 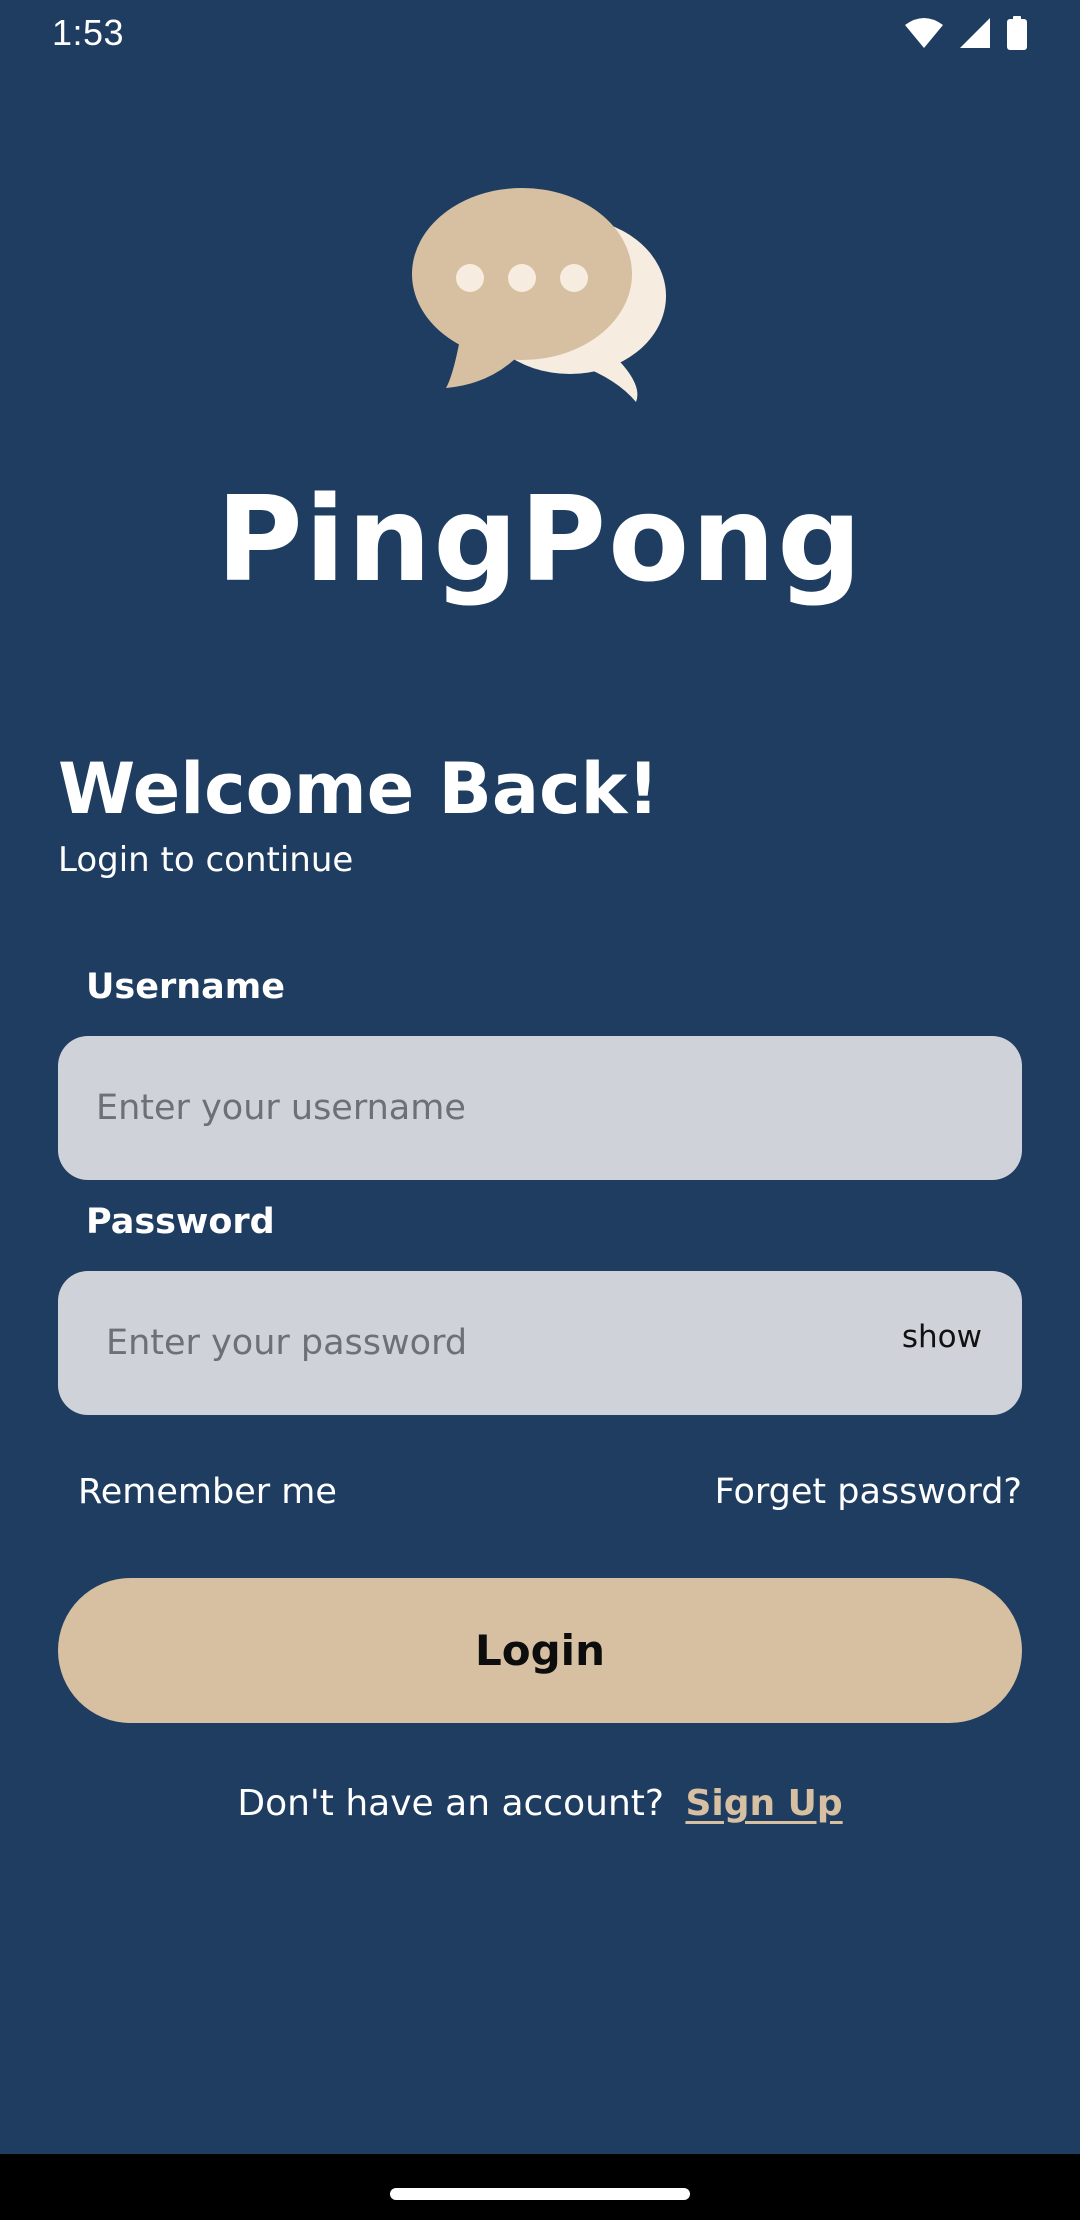 I want to click on password-input, so click(x=516, y=1343).